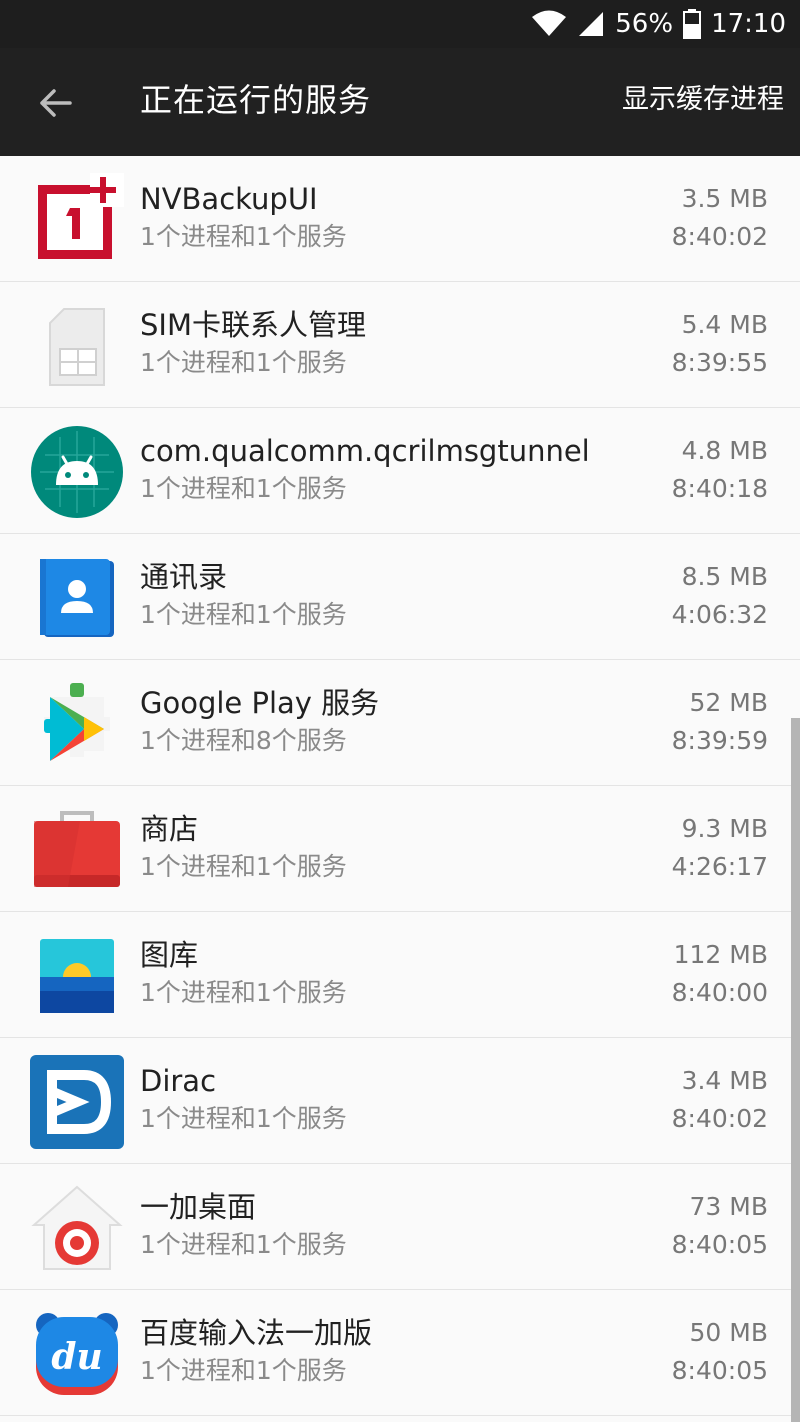 The image size is (800, 1422). What do you see at coordinates (256, 100) in the screenshot?
I see `page-title: 正在运行的服务` at bounding box center [256, 100].